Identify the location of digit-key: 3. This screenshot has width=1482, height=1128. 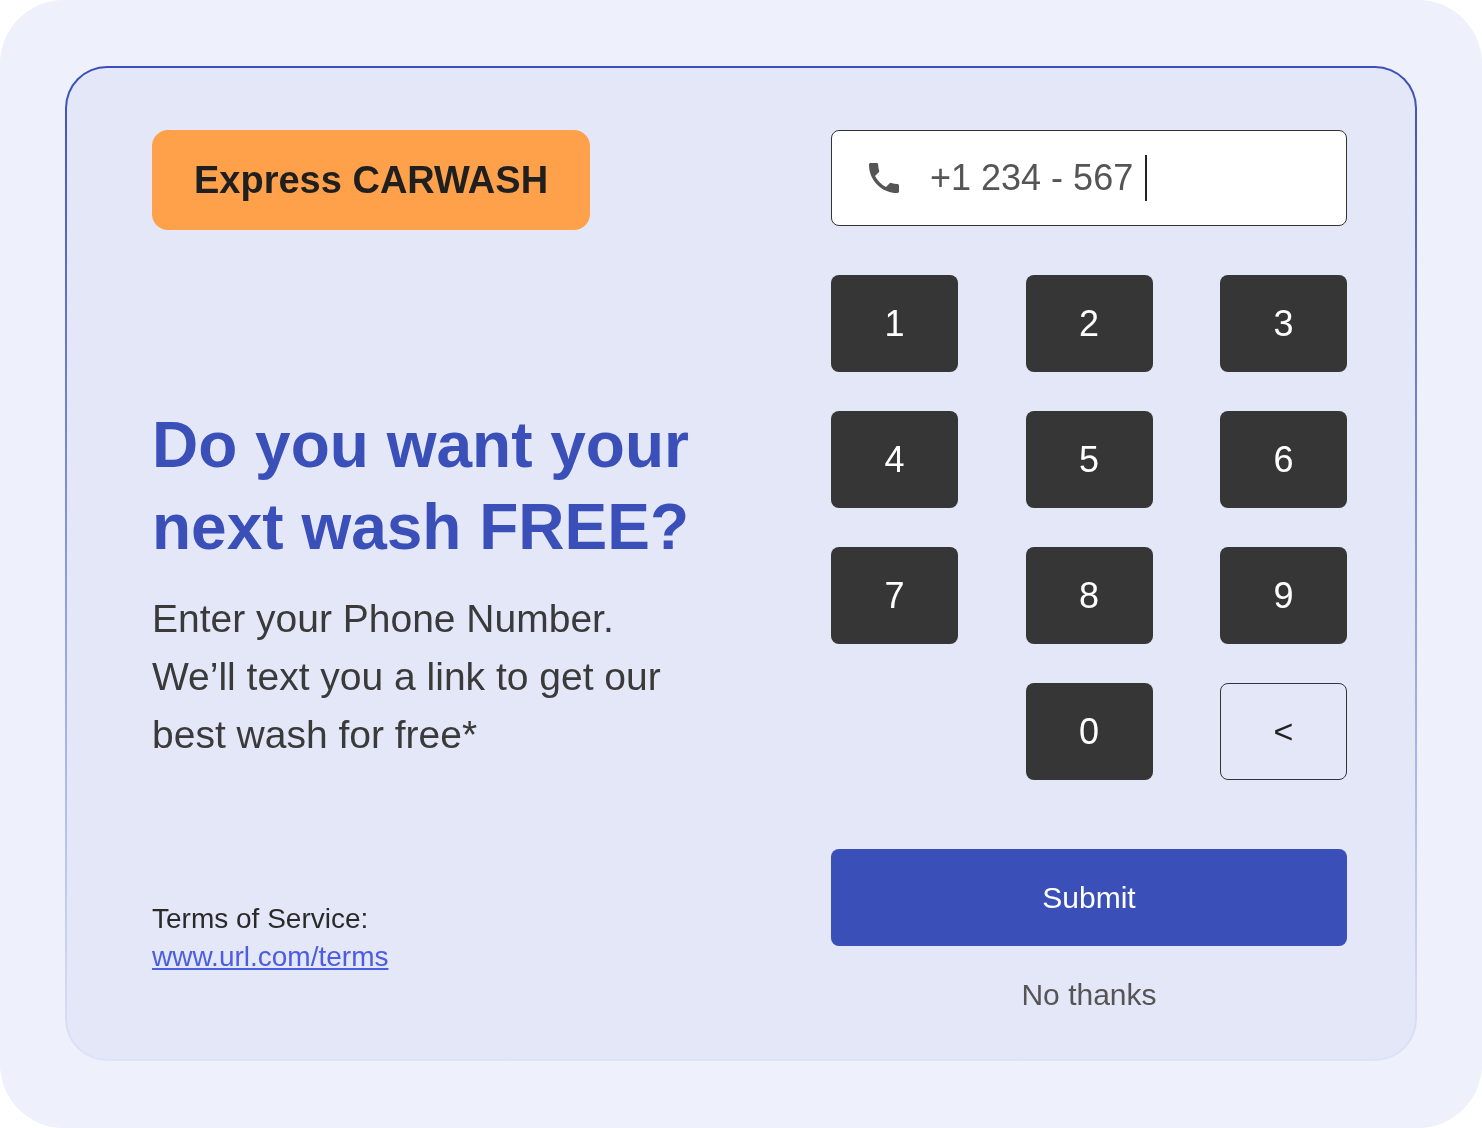
(1283, 323).